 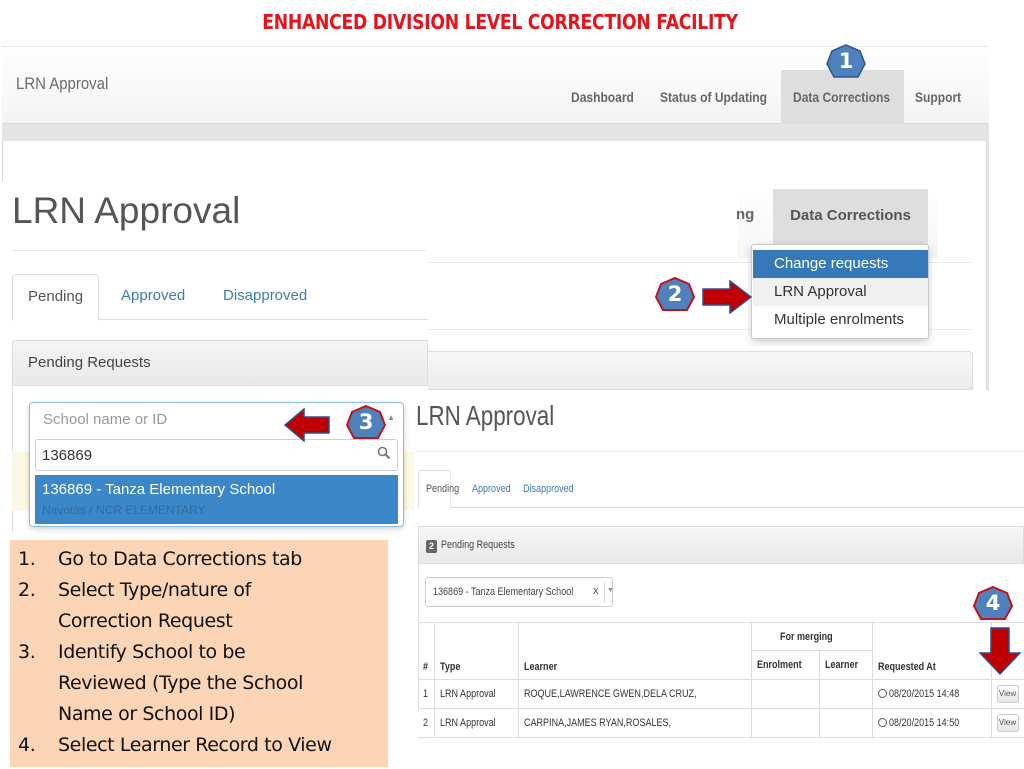 I want to click on instruction-item: Name or School ID), so click(x=147, y=714).